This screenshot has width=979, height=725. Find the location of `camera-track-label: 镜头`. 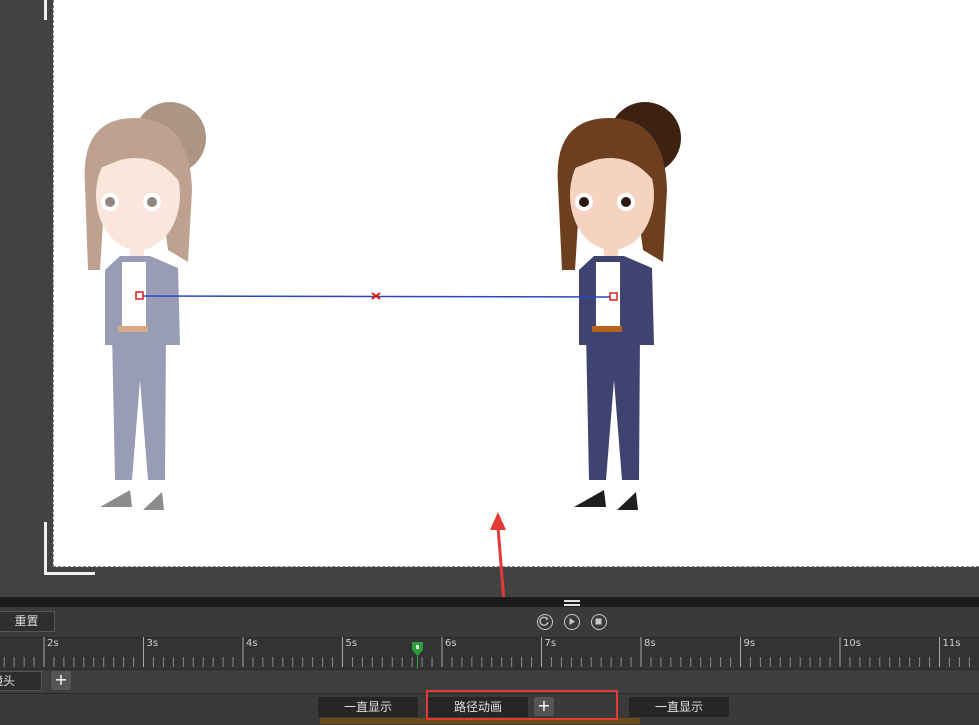

camera-track-label: 镜头 is located at coordinates (21, 681).